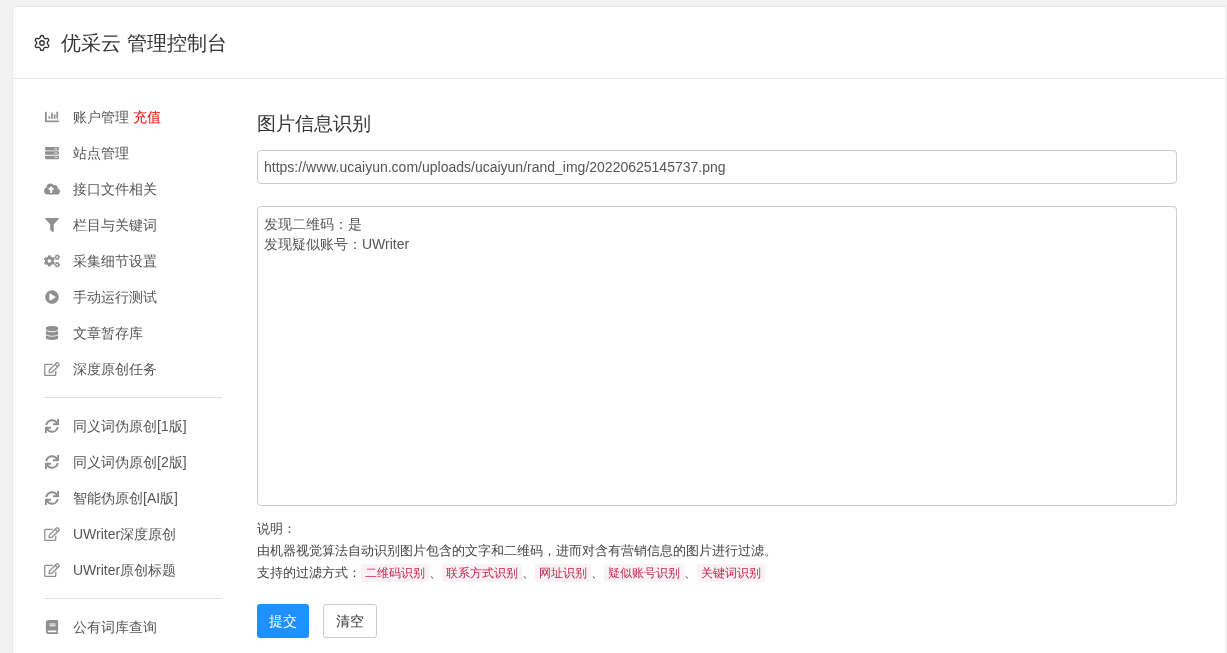 The height and width of the screenshot is (653, 1227). I want to click on filter-methods-label: 支持的过滤方式：, so click(309, 573).